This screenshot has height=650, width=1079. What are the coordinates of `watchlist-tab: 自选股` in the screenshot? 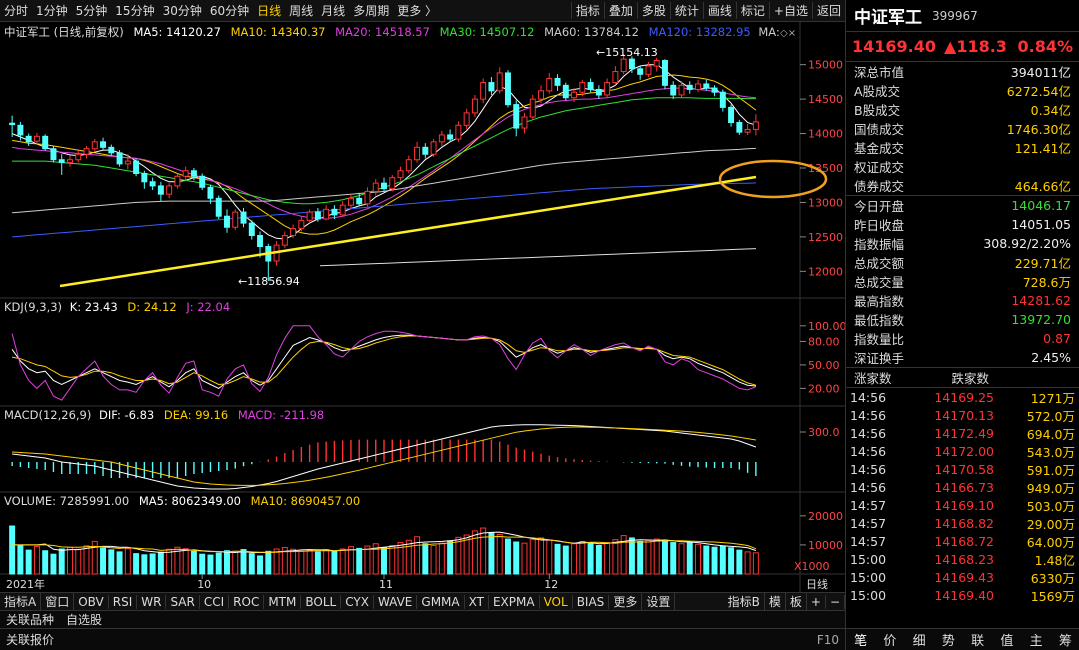 It's located at (84, 619).